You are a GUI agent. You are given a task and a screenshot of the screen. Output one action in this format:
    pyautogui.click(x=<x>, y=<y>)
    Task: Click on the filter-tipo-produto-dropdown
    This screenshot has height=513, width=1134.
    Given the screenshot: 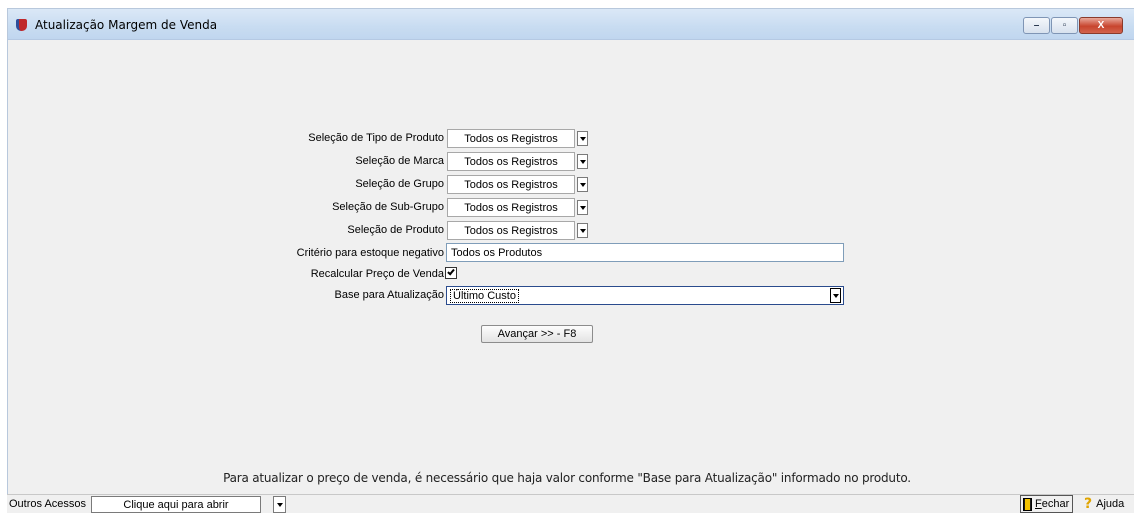 What is the action you would take?
    pyautogui.click(x=582, y=138)
    